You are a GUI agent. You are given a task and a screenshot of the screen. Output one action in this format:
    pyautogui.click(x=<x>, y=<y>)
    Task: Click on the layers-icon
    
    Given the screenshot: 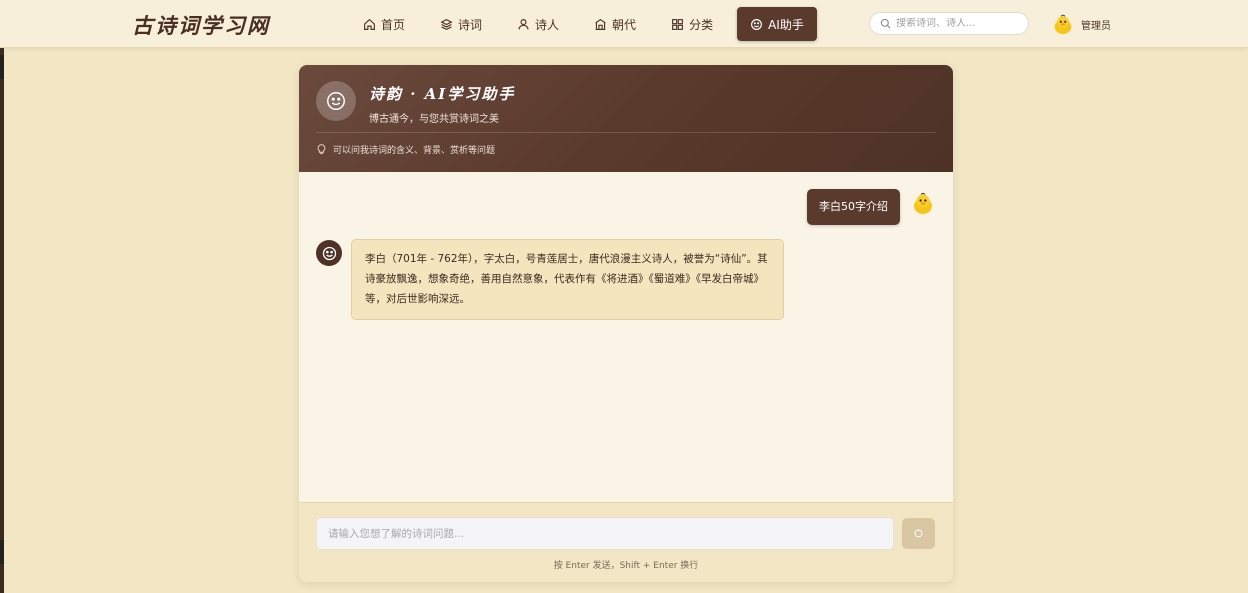 What is the action you would take?
    pyautogui.click(x=446, y=24)
    